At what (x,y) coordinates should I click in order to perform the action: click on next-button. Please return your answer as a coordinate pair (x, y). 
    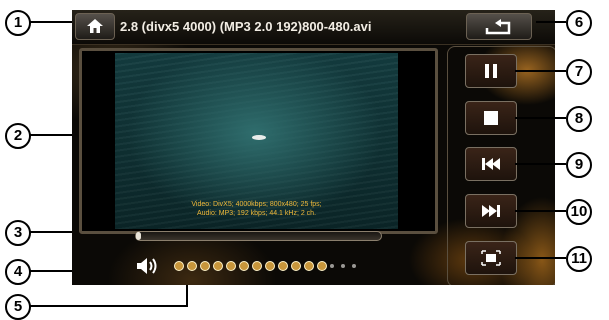
    Looking at the image, I should click on (491, 211).